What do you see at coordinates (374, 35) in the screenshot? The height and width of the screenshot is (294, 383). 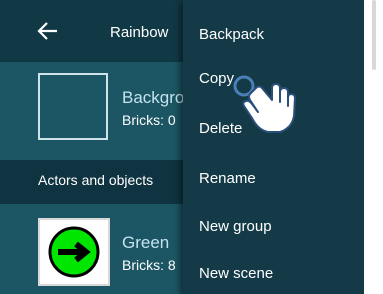 I see `scrollbar` at bounding box center [374, 35].